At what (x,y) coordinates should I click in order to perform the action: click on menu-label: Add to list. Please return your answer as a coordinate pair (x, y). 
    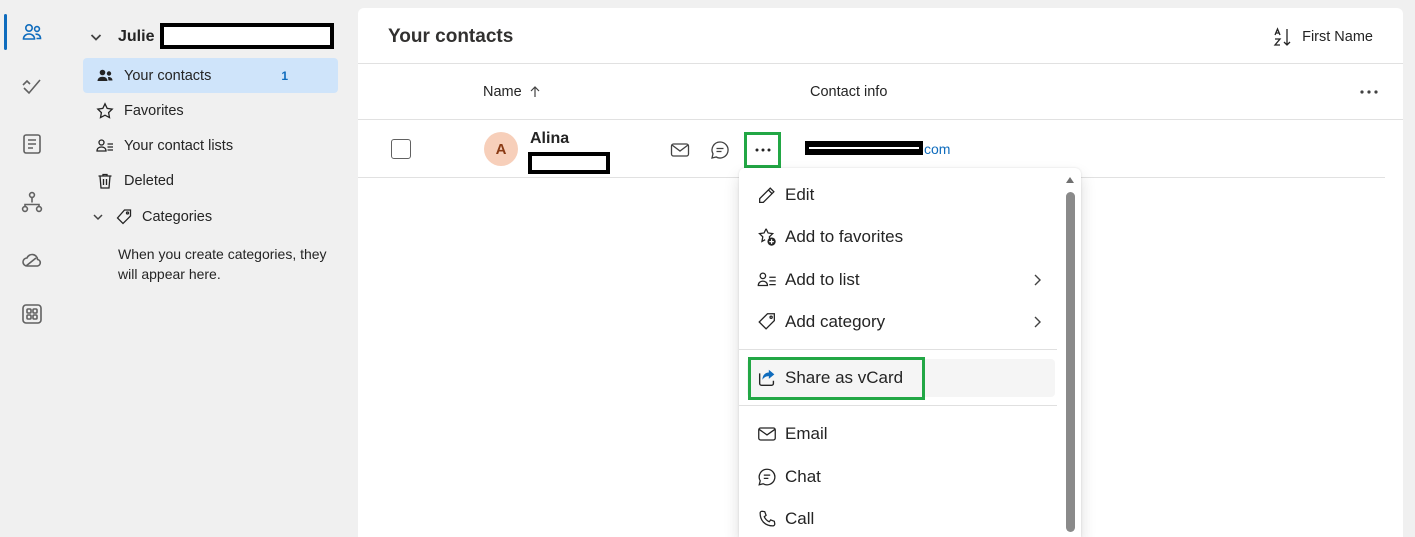
    Looking at the image, I should click on (822, 279).